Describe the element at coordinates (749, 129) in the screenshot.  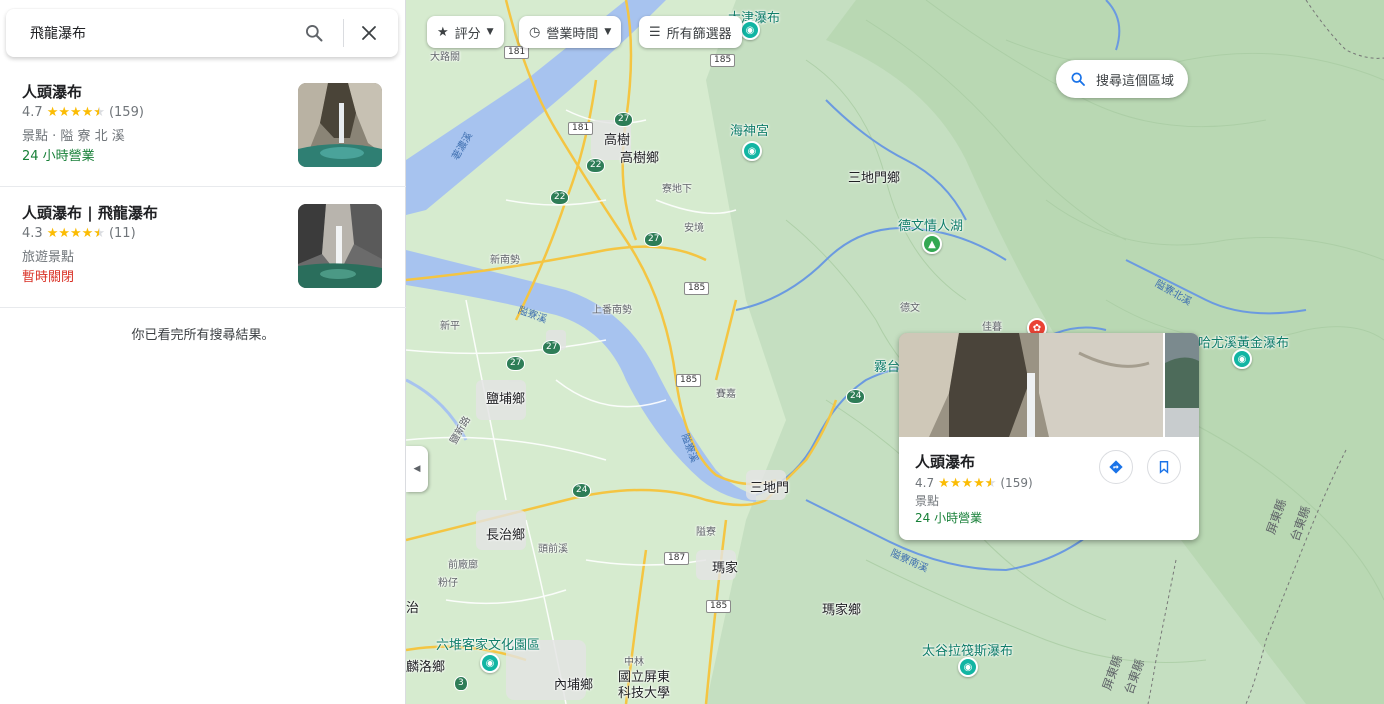
I see `map-label-haishen-gong: 海神宮` at that location.